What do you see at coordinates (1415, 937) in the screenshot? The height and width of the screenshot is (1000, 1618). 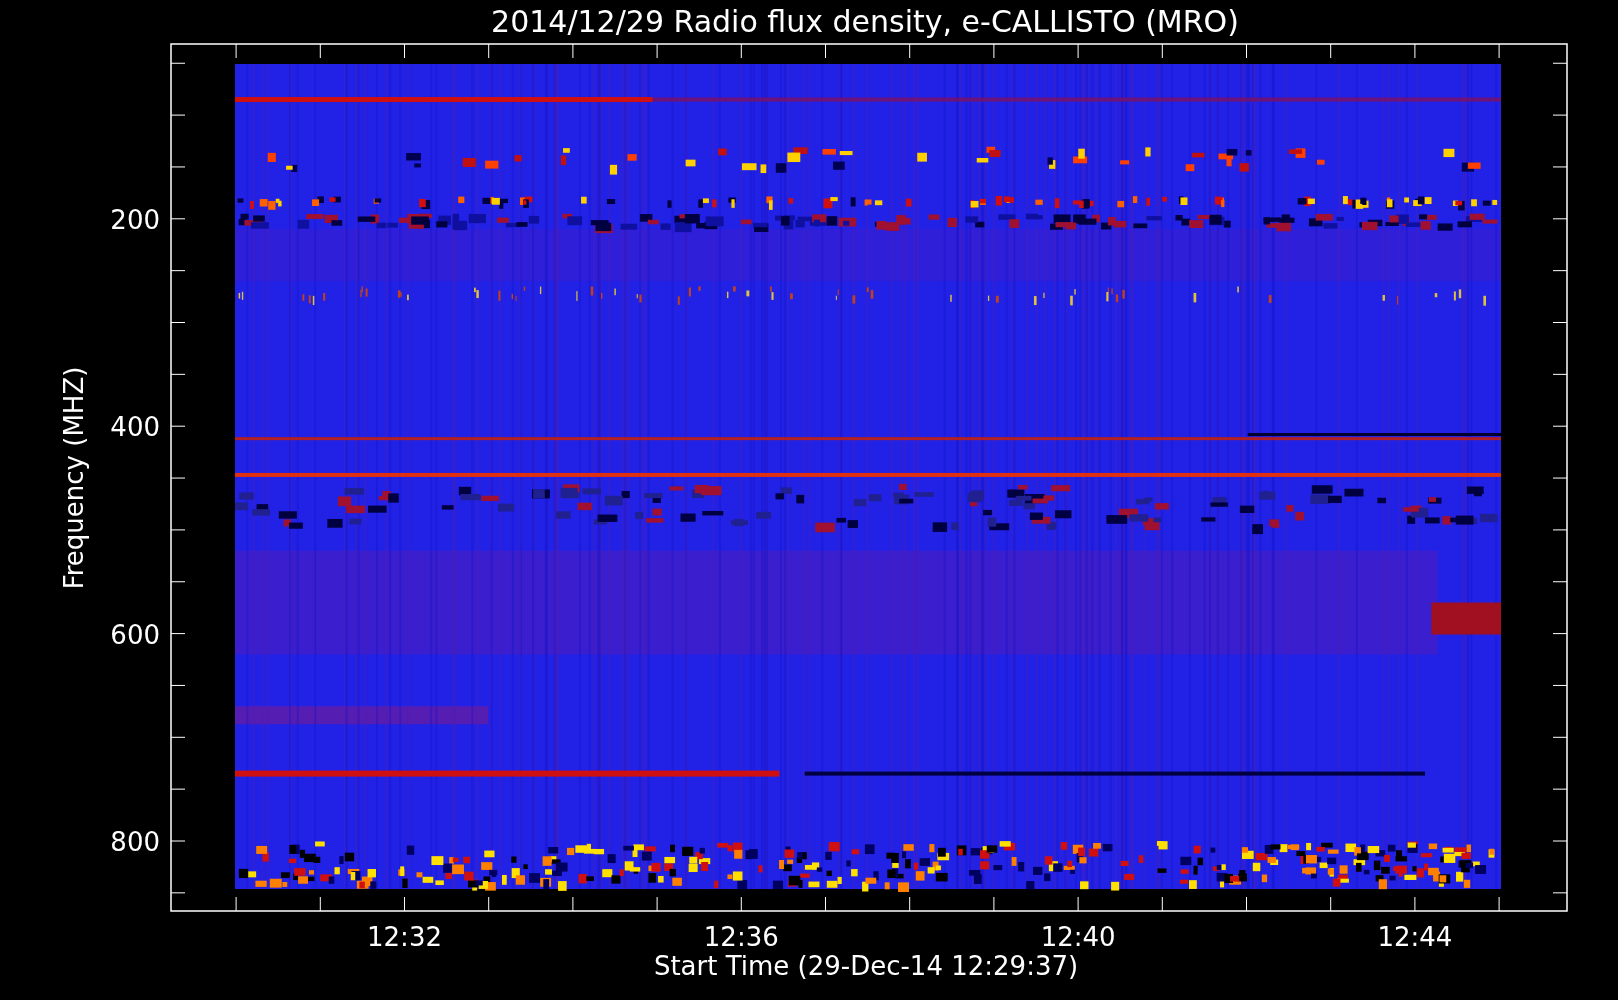 I see `tick-label: 12:44` at bounding box center [1415, 937].